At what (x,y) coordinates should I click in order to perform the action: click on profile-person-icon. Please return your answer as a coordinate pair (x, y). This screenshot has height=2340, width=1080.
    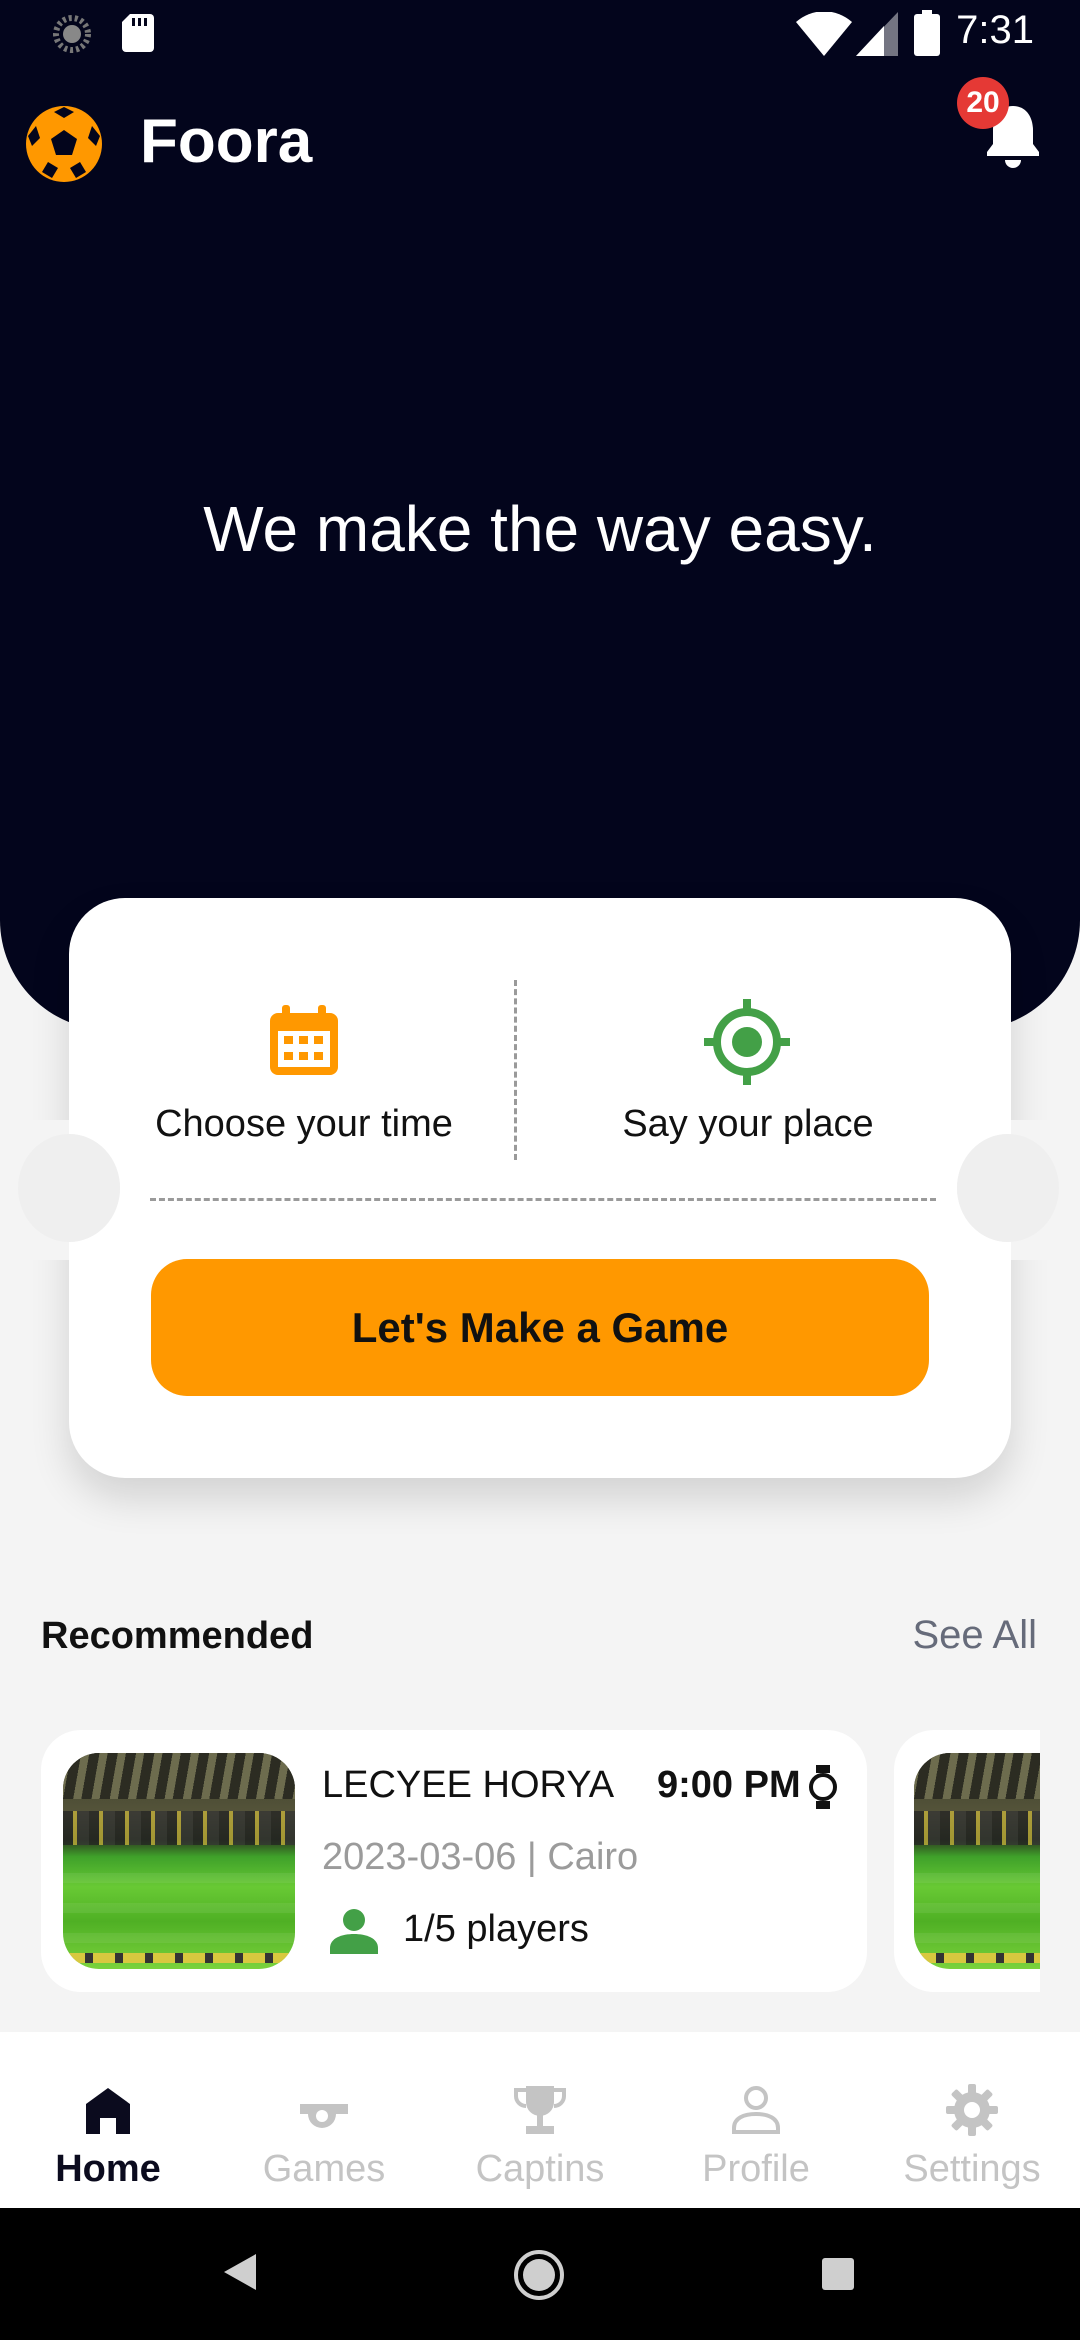
    Looking at the image, I should click on (756, 2110).